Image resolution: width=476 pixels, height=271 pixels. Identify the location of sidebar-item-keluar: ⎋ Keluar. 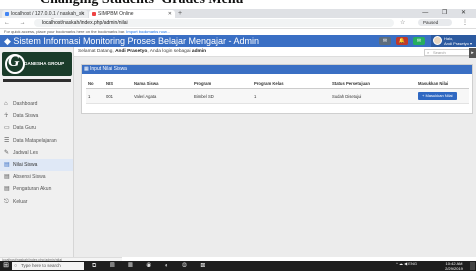
(36, 202).